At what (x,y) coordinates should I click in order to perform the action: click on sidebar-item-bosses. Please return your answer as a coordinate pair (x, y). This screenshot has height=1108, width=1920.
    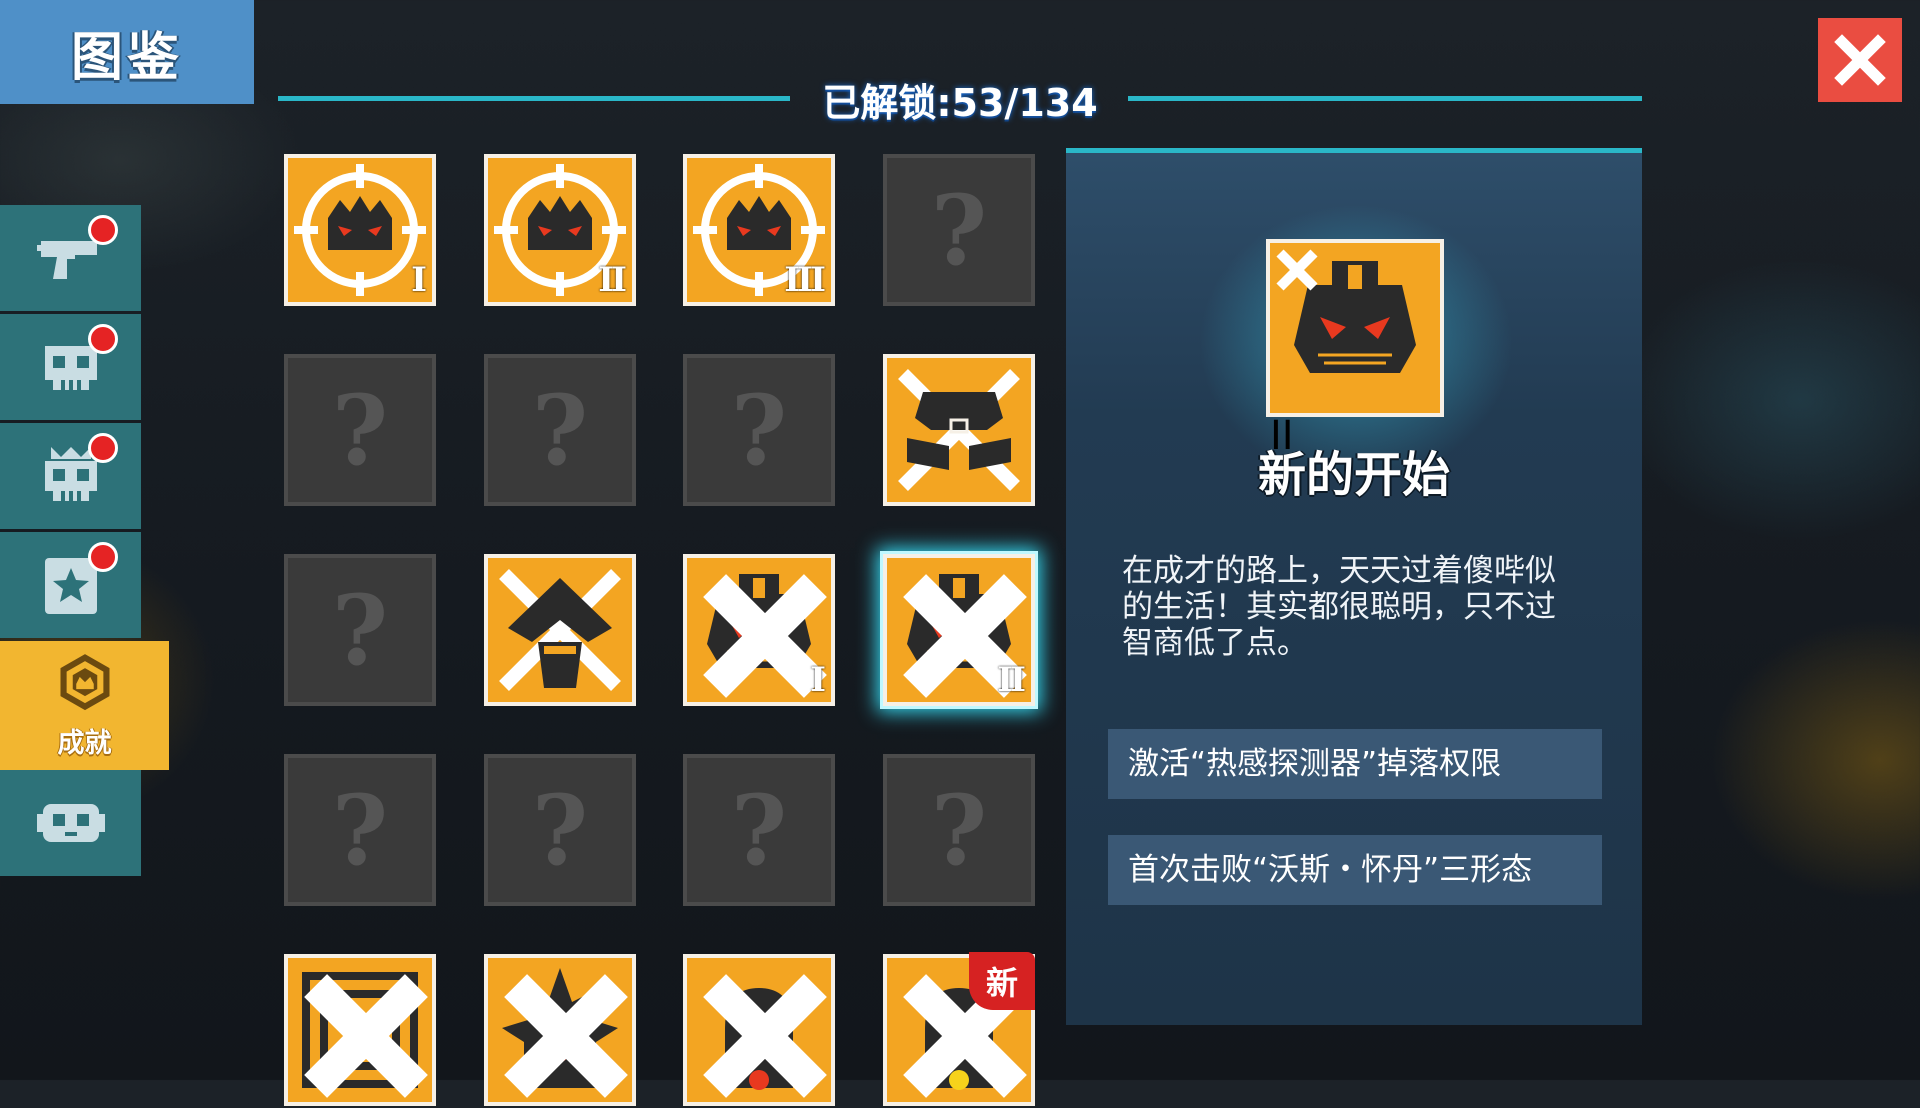
    Looking at the image, I should click on (70, 476).